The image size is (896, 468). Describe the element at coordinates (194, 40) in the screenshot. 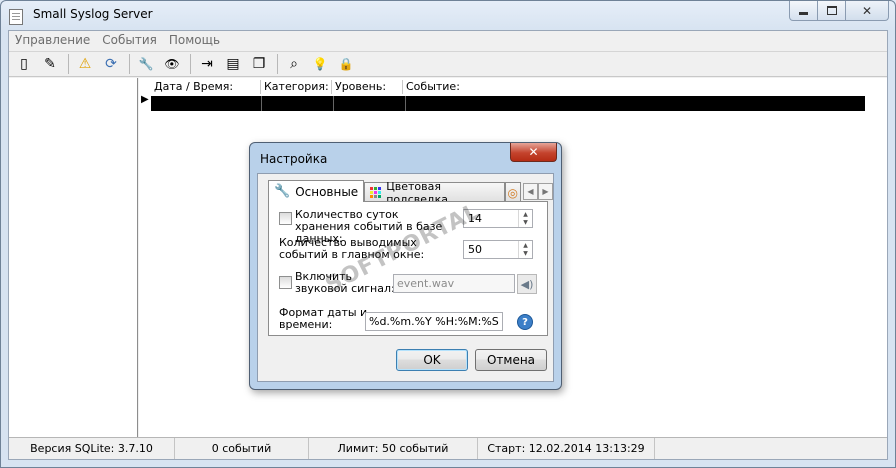

I see `menu-help: Помощь` at that location.